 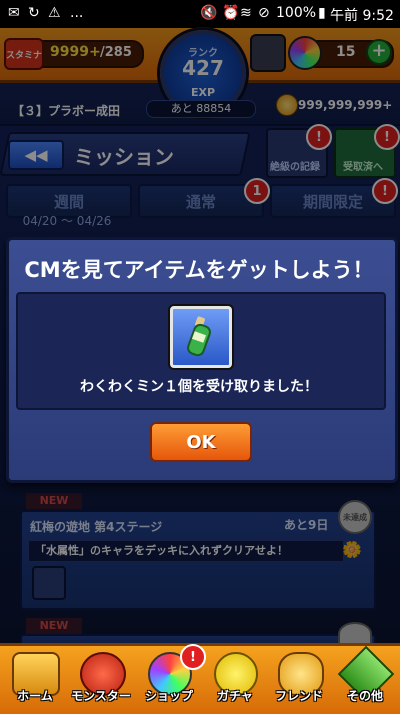 What do you see at coordinates (362, 16) in the screenshot?
I see `clock: 午前 9:52` at bounding box center [362, 16].